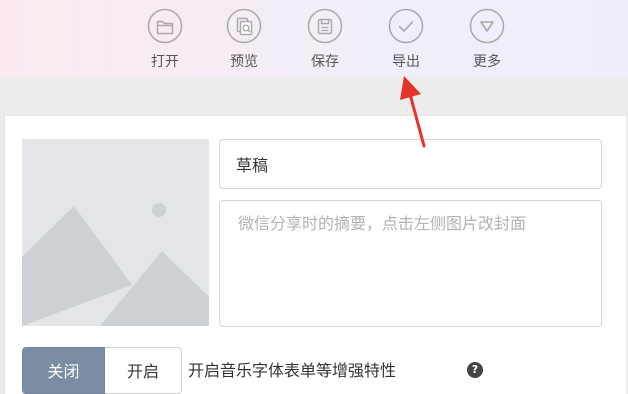  I want to click on enhance-description: 开启音乐字体表单等增强特性, so click(292, 370).